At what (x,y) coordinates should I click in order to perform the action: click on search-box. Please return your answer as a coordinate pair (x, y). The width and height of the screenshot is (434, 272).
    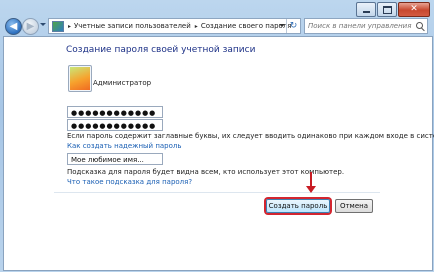
    Looking at the image, I should click on (366, 26).